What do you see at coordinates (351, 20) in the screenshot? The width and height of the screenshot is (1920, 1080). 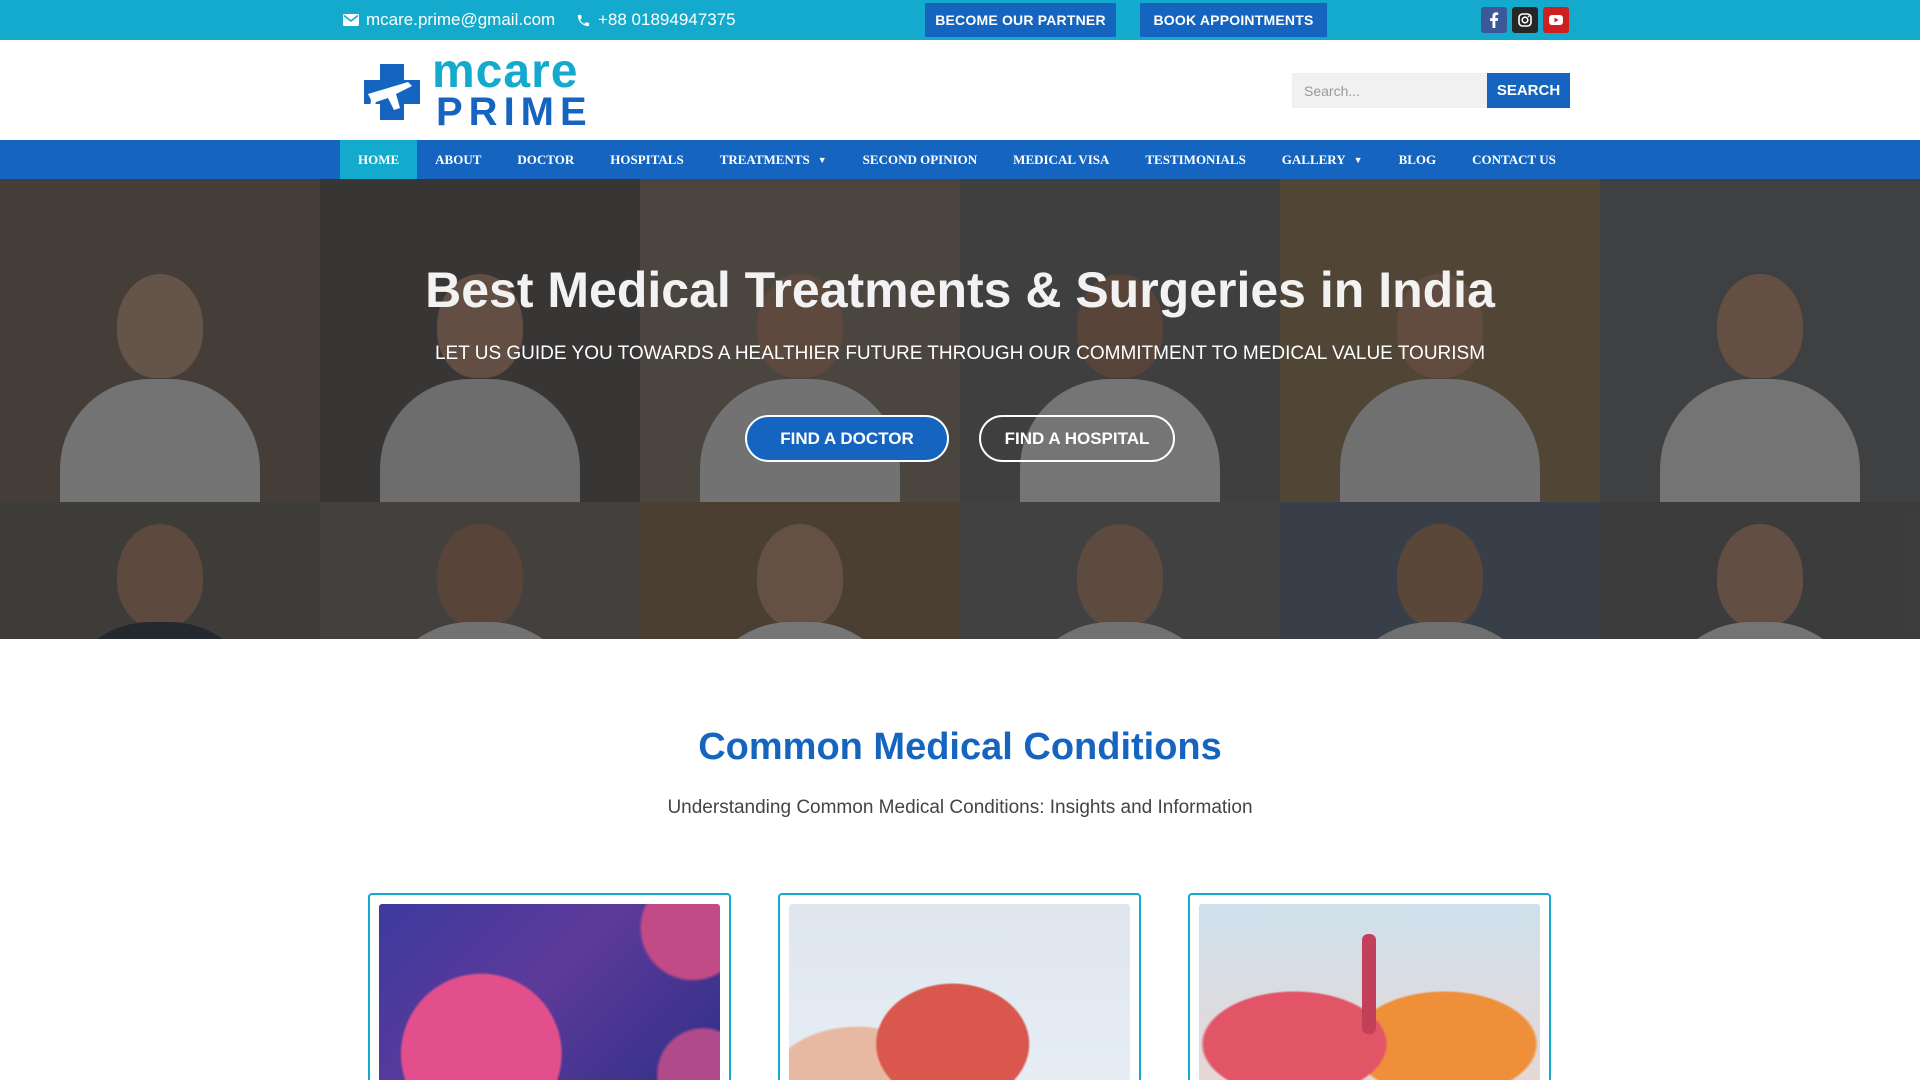 I see `envelope-icon` at bounding box center [351, 20].